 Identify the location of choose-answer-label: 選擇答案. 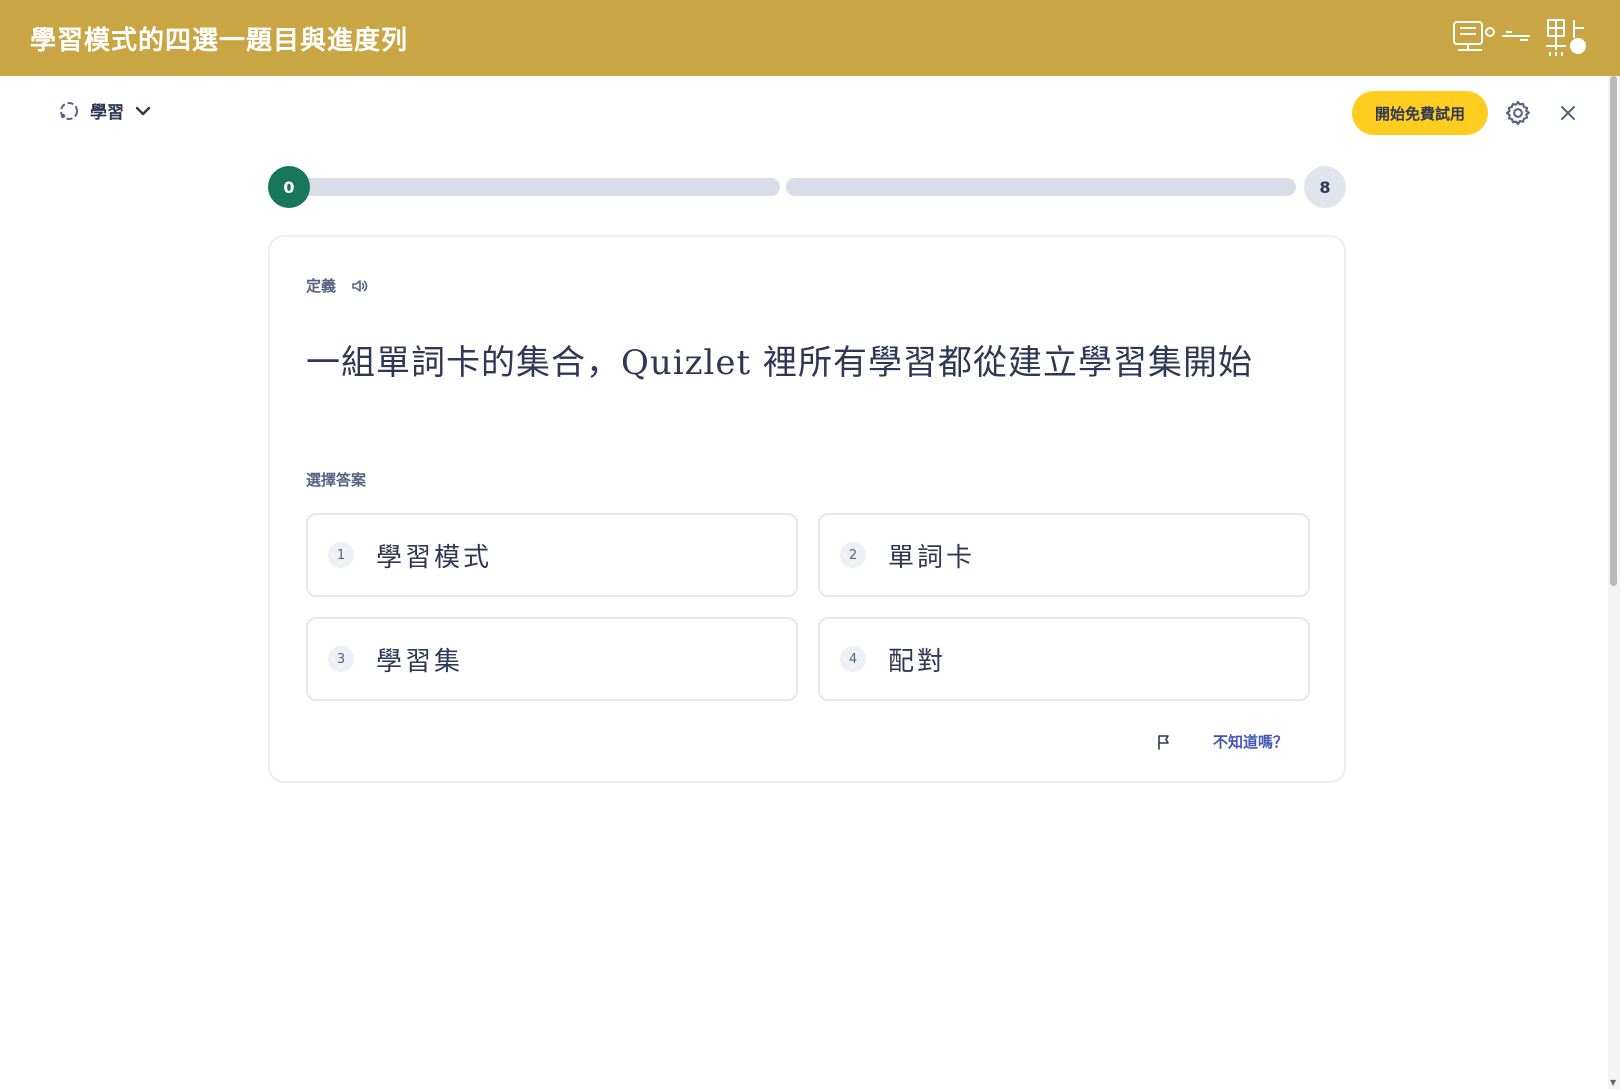
(336, 480).